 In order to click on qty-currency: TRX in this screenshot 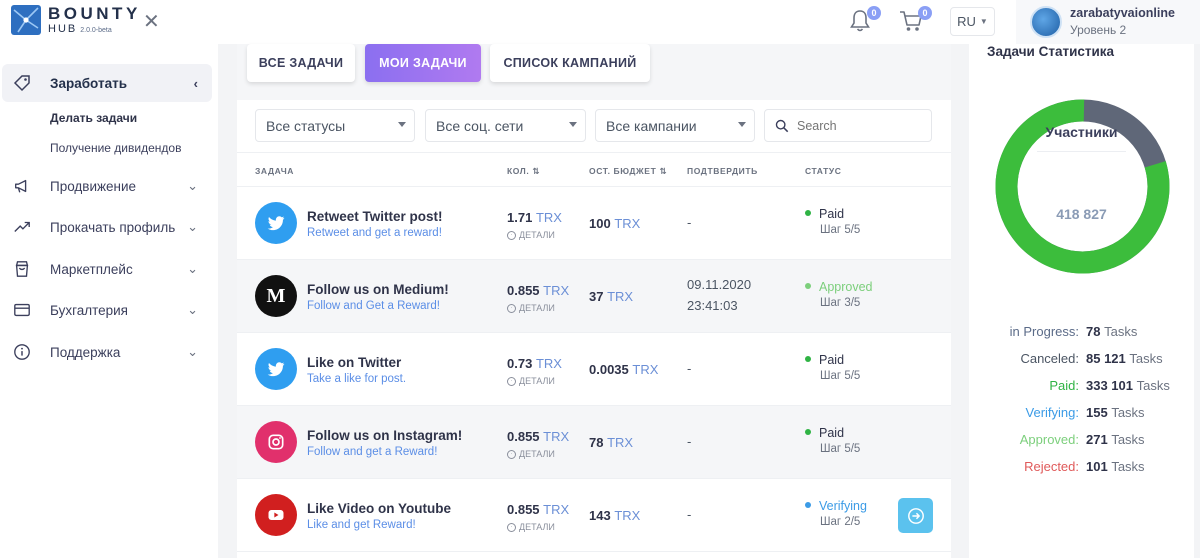, I will do `click(548, 363)`.